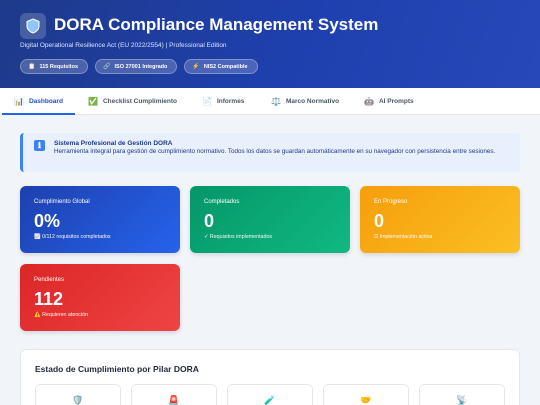 The height and width of the screenshot is (405, 540). What do you see at coordinates (107, 67) in the screenshot?
I see `link-icon: 🔗` at bounding box center [107, 67].